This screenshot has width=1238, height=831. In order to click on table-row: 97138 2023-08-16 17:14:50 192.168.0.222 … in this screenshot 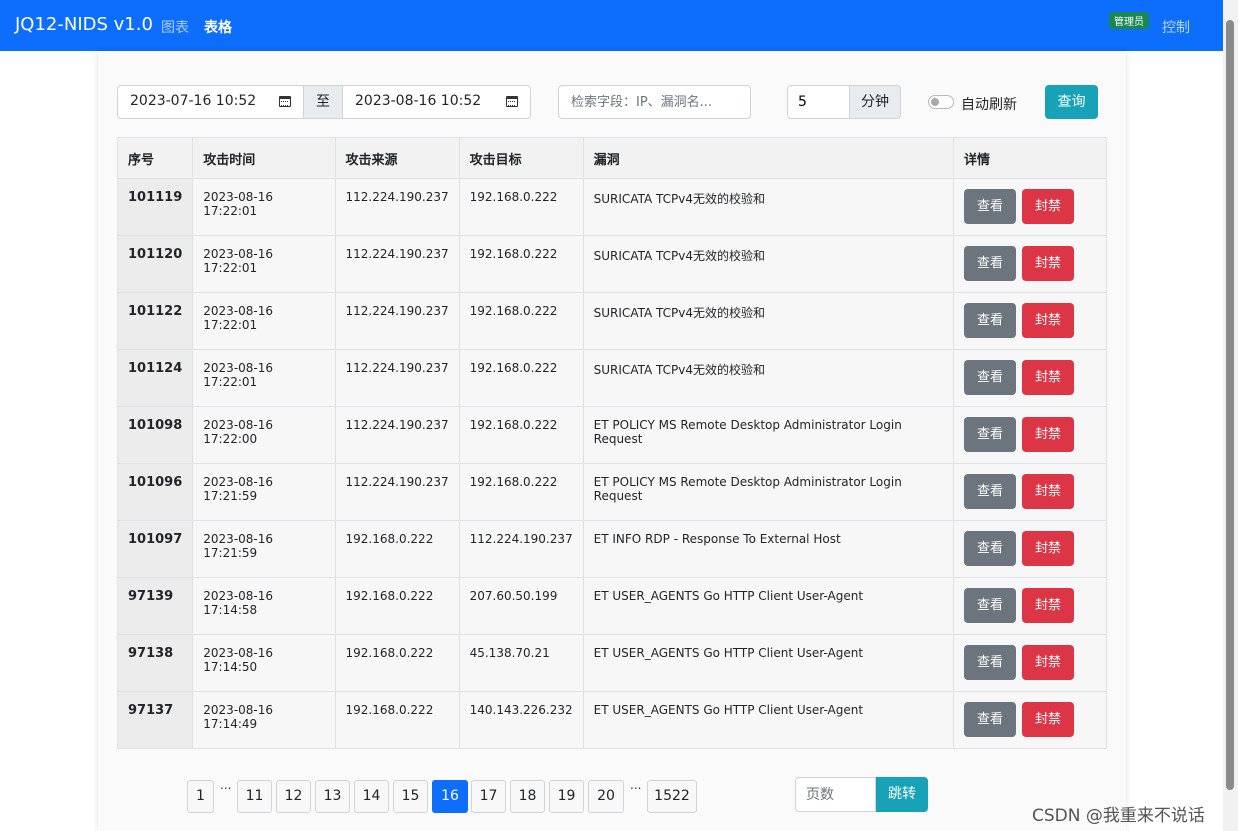, I will do `click(612, 663)`.